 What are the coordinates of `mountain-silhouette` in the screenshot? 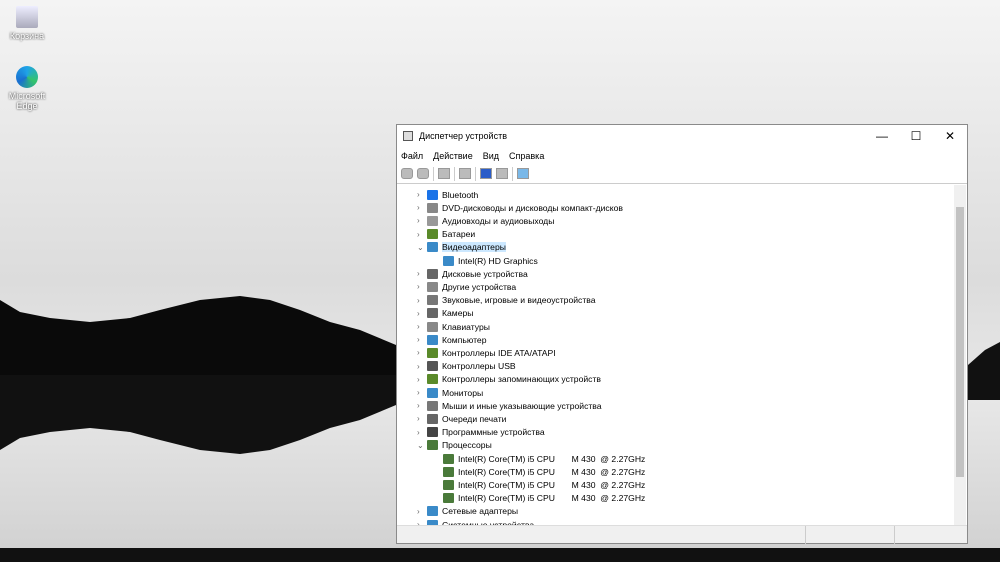 It's located at (198, 335).